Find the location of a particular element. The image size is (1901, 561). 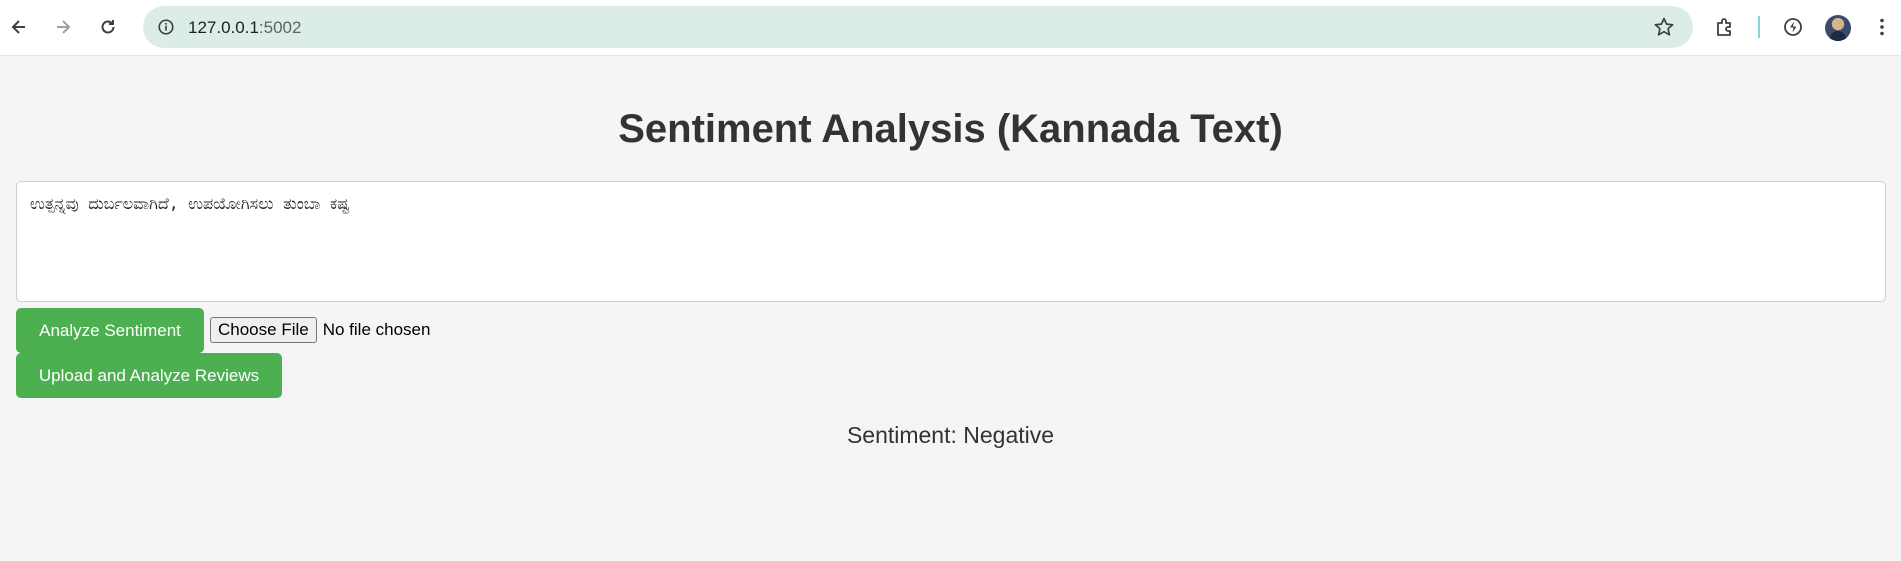

address-bar: 127.0.0.1:5002 is located at coordinates (918, 27).